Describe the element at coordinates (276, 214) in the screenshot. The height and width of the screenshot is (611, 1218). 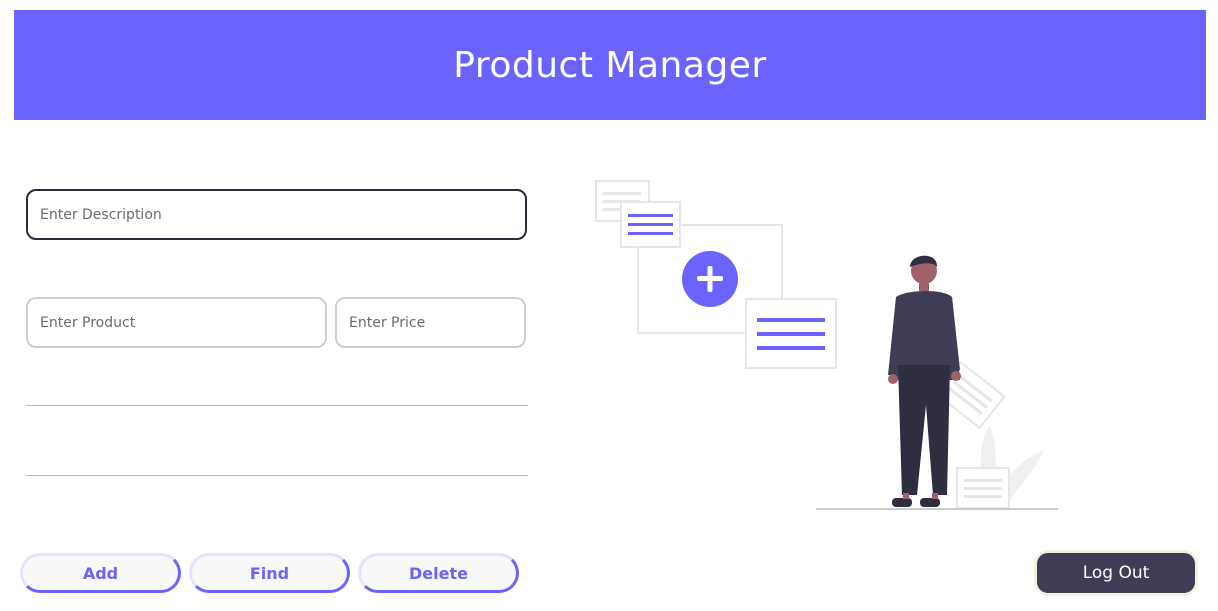
I see `description-input` at that location.